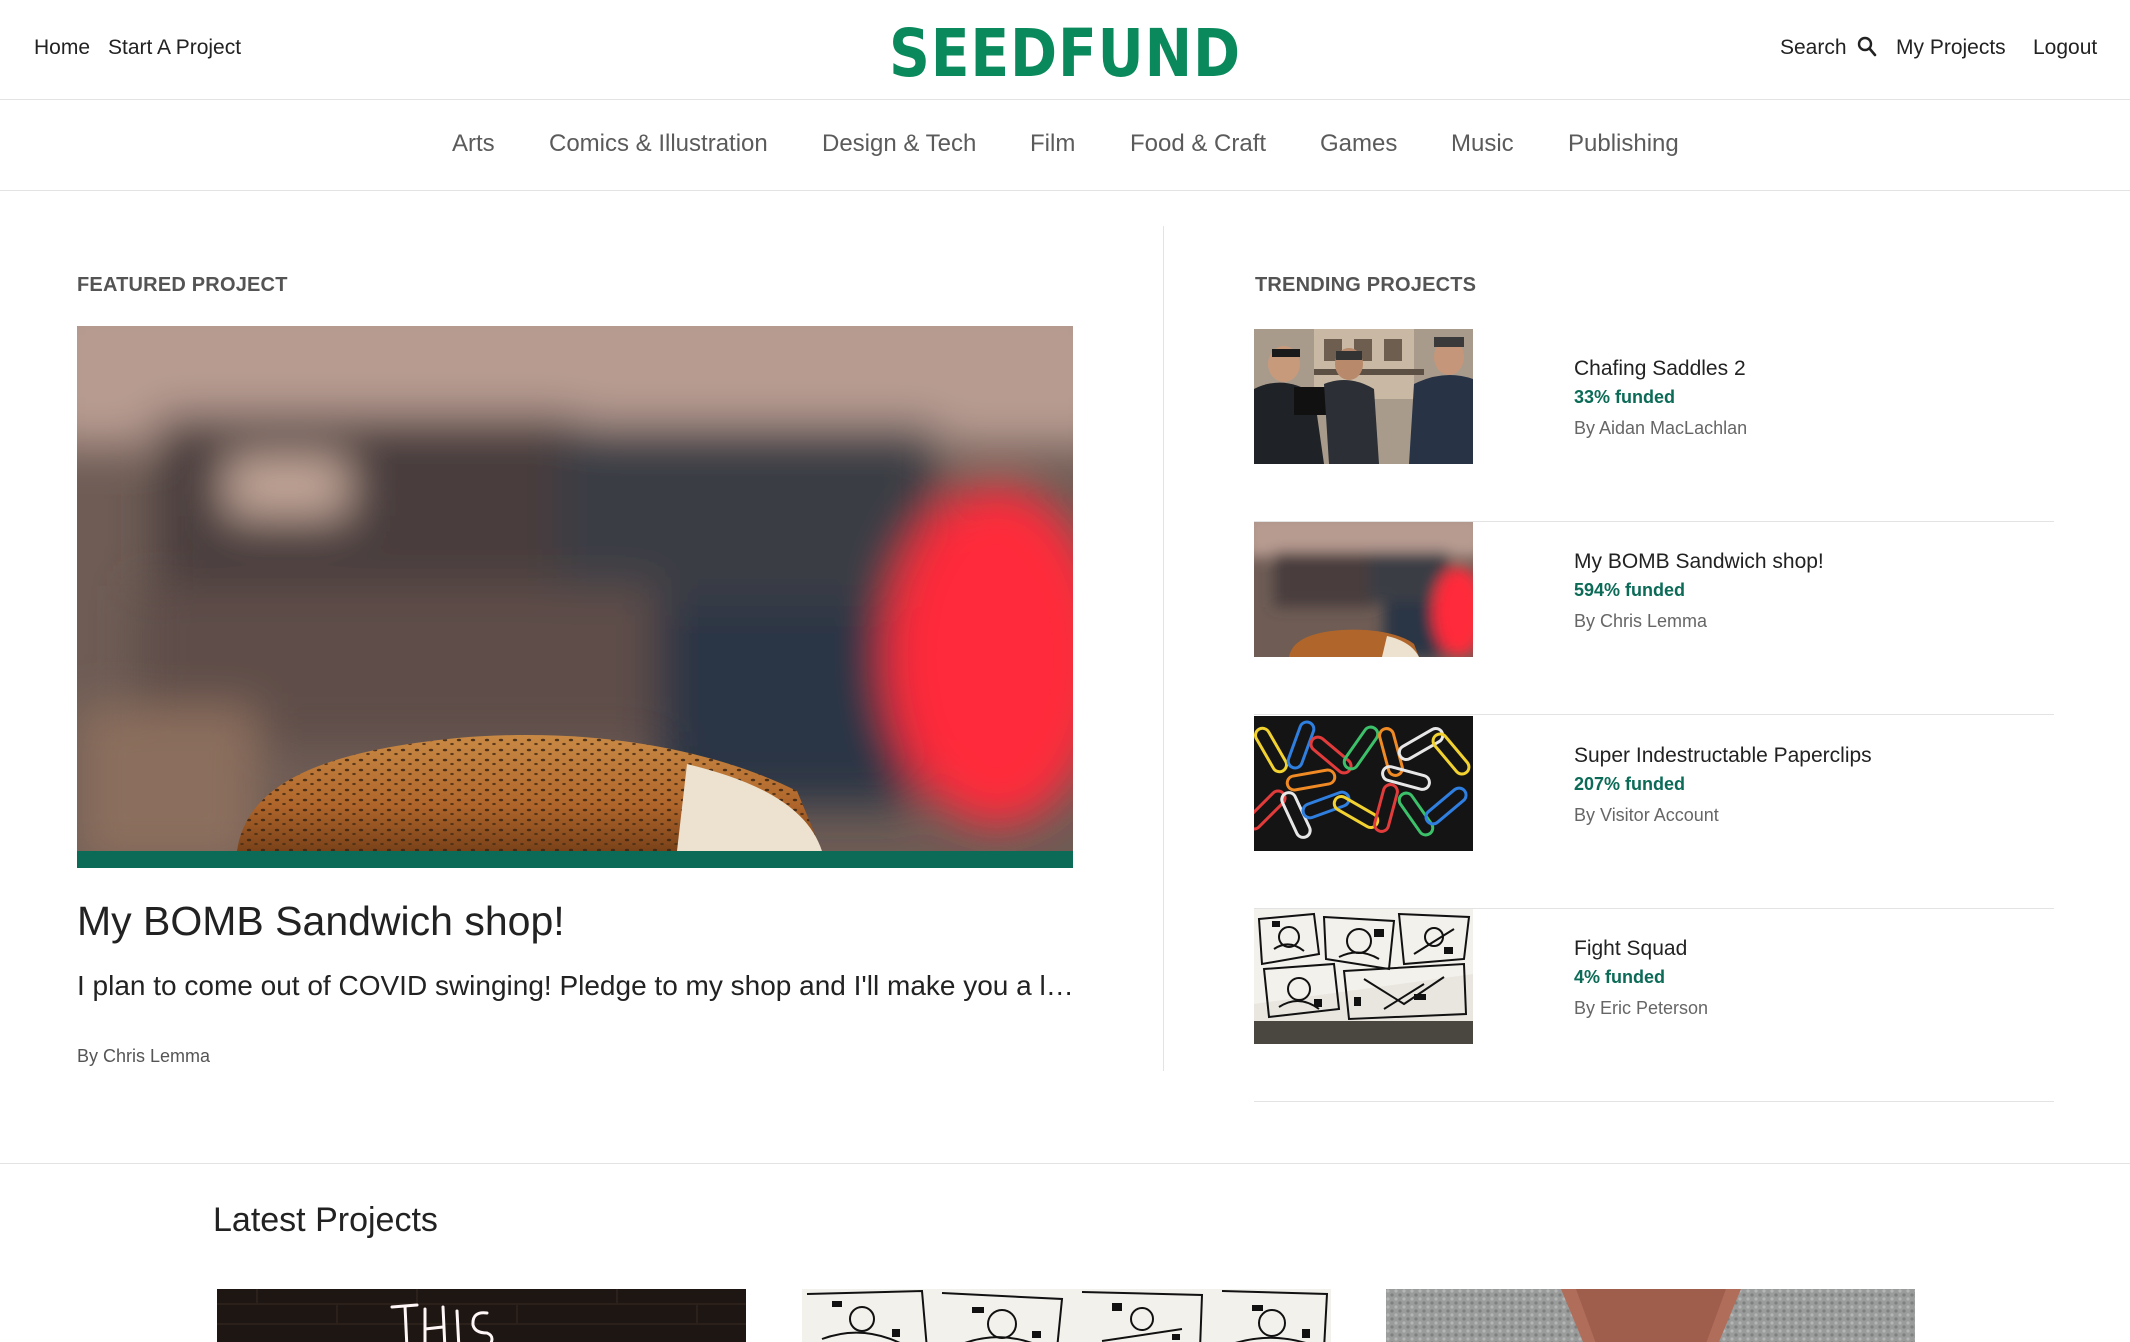  What do you see at coordinates (1620, 977) in the screenshot?
I see `trending-item-funded: 4% funded` at bounding box center [1620, 977].